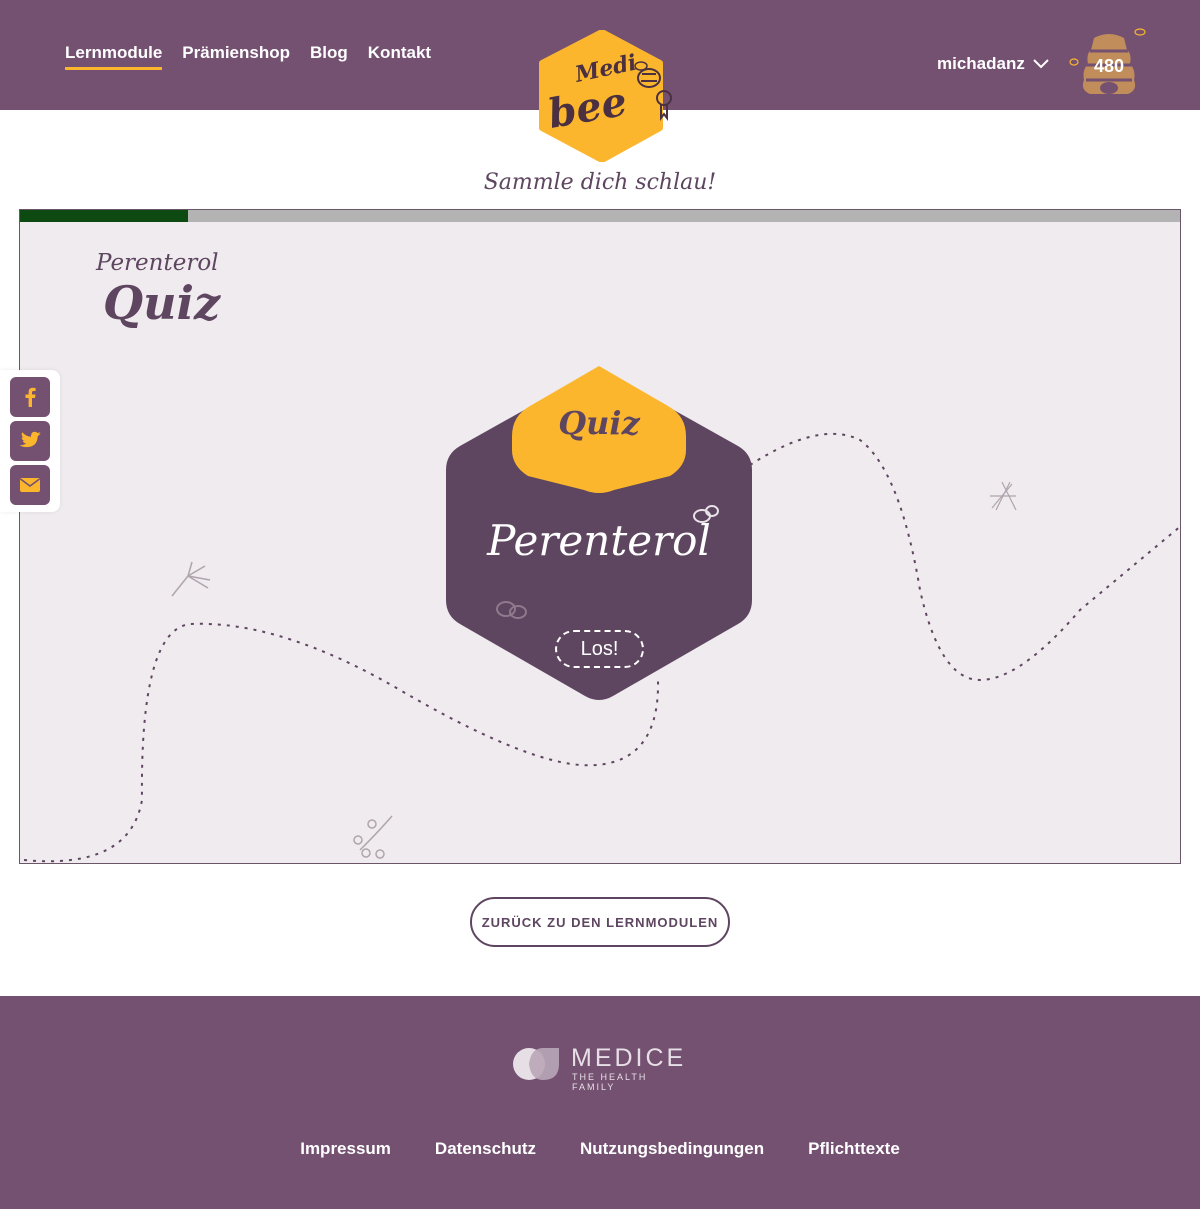  Describe the element at coordinates (157, 263) in the screenshot. I see `quiz-subtitle: Perenterol` at that location.